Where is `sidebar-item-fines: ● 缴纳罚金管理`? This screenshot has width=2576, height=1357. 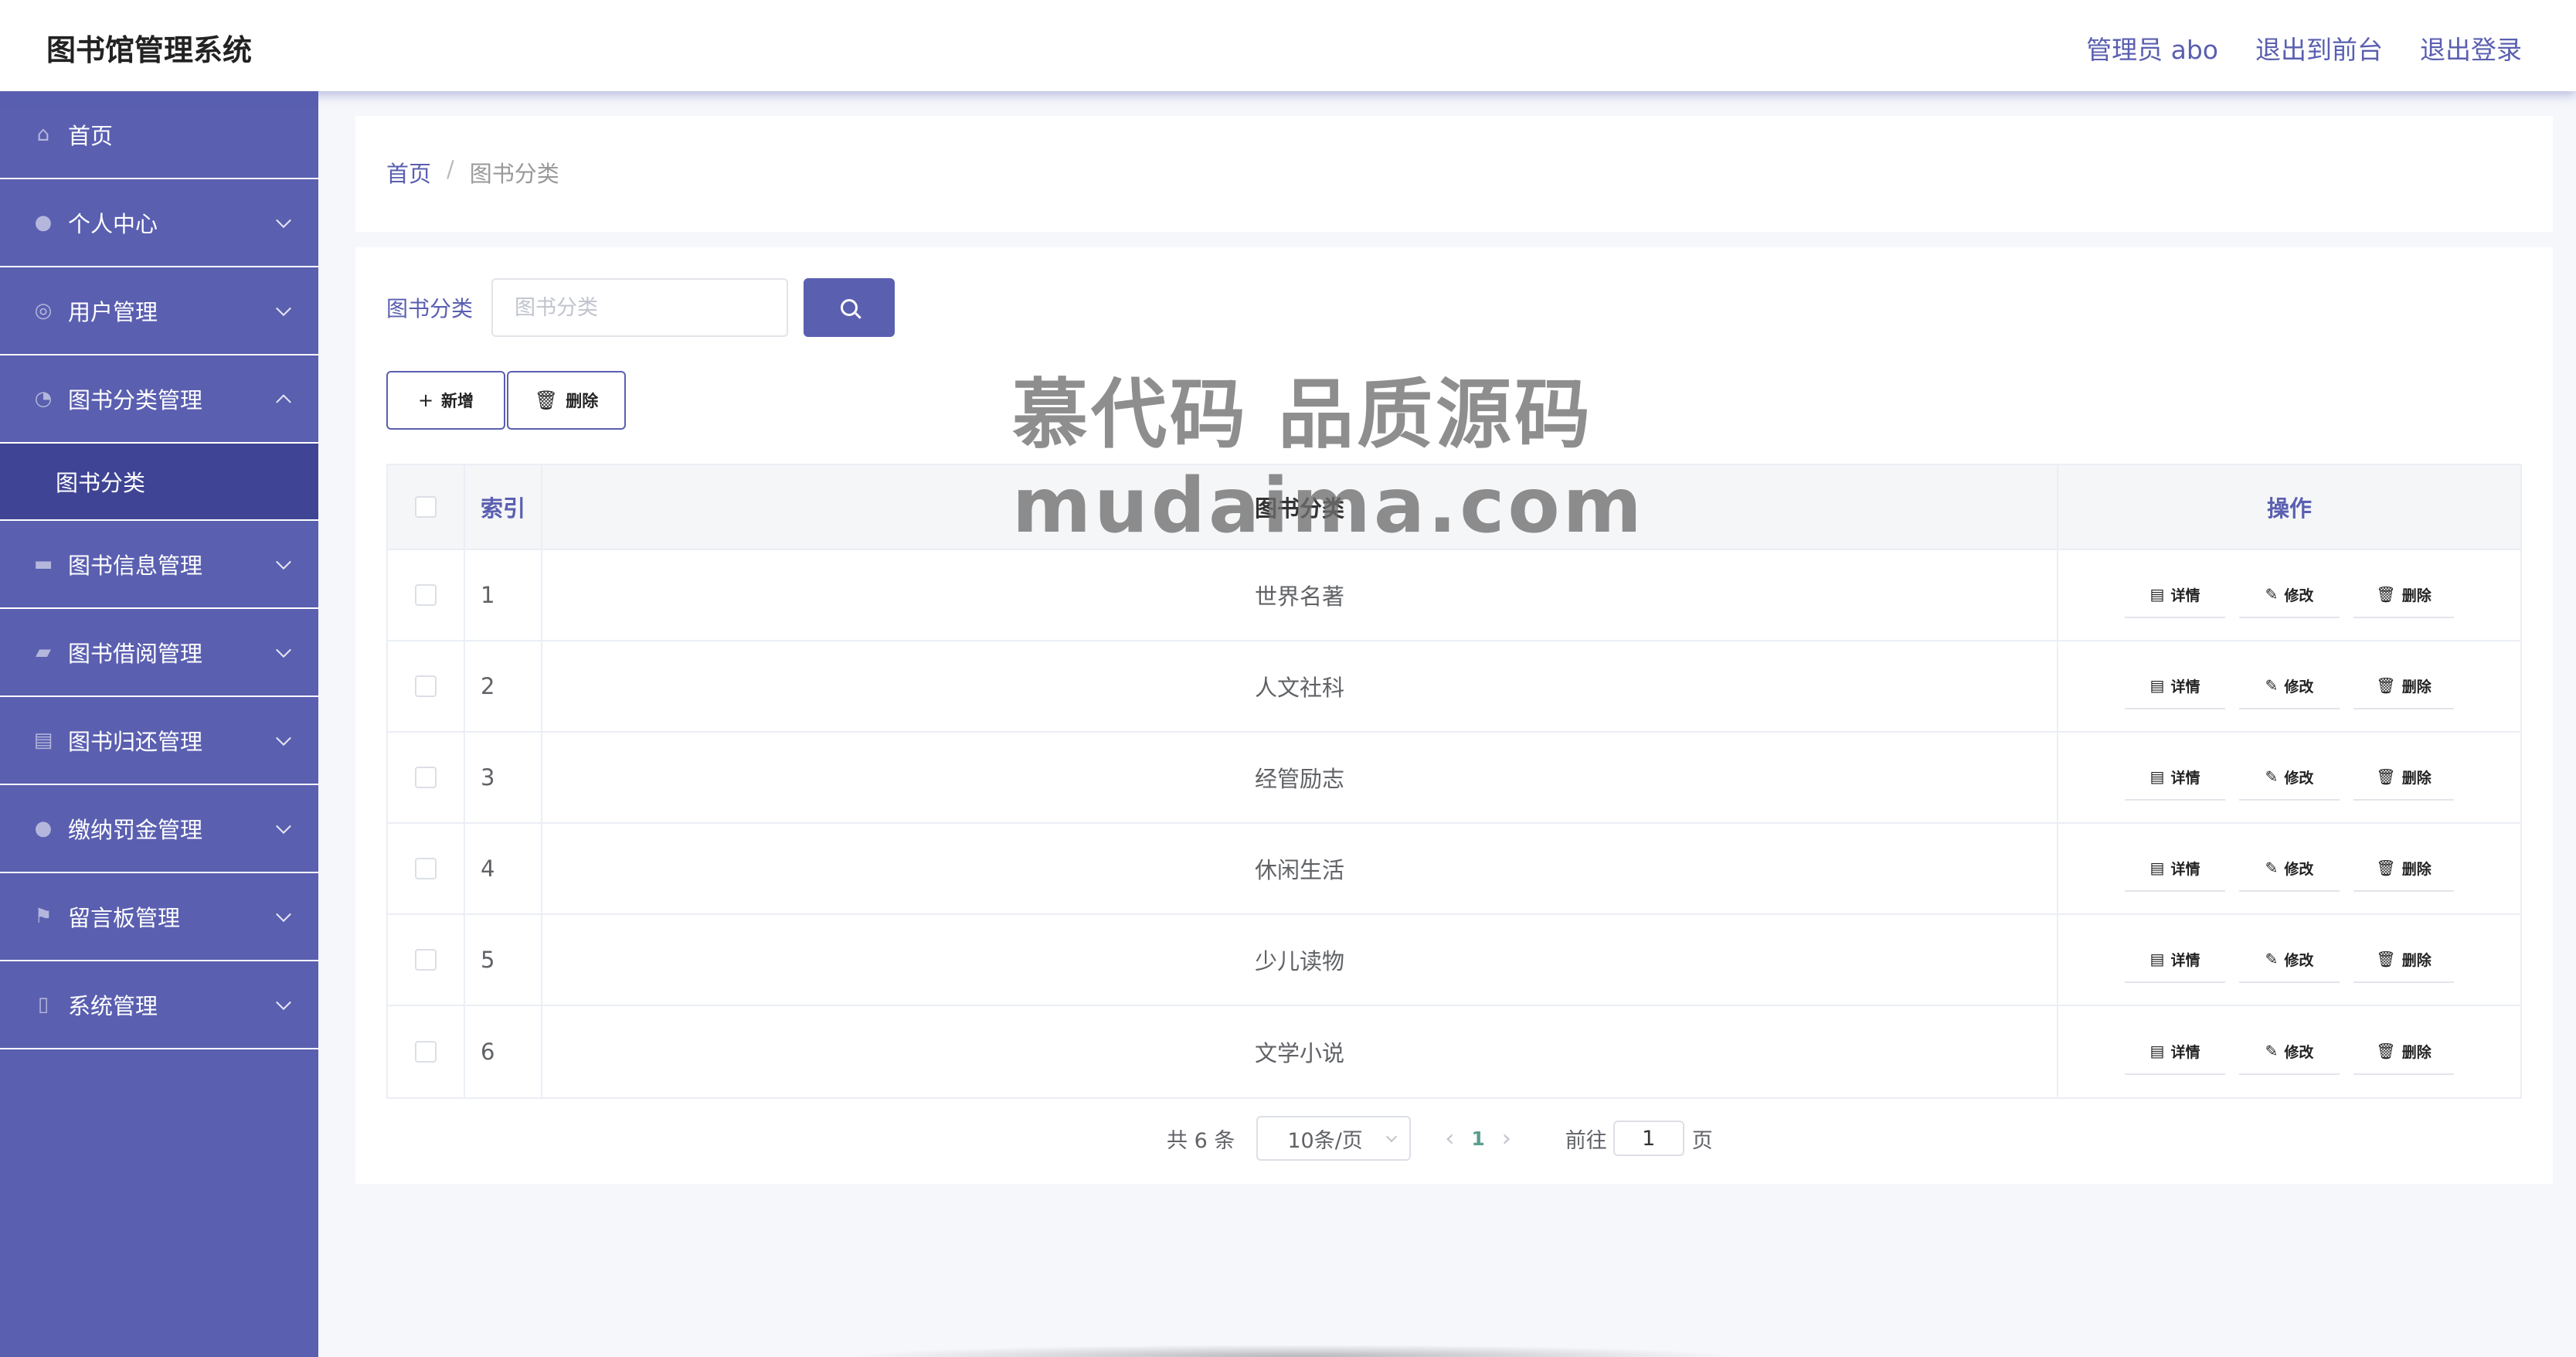 sidebar-item-fines: ● 缴纳罚金管理 is located at coordinates (159, 829).